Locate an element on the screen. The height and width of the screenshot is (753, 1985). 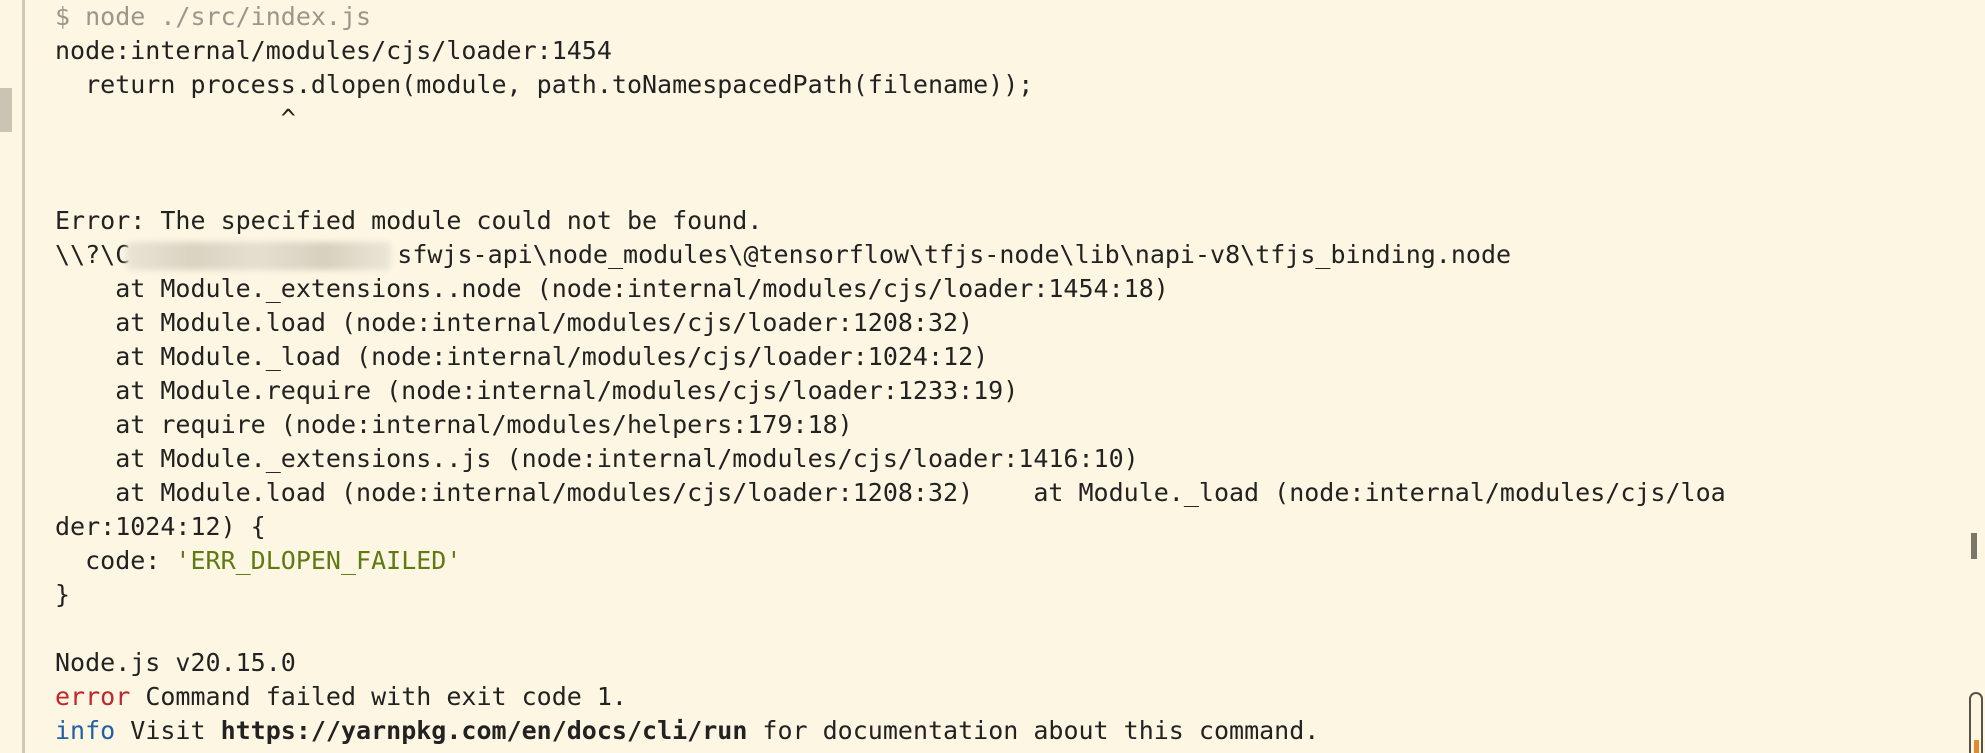
error-code-line: code: 'ERR_DLOPEN_FAILED' is located at coordinates (1005, 561).